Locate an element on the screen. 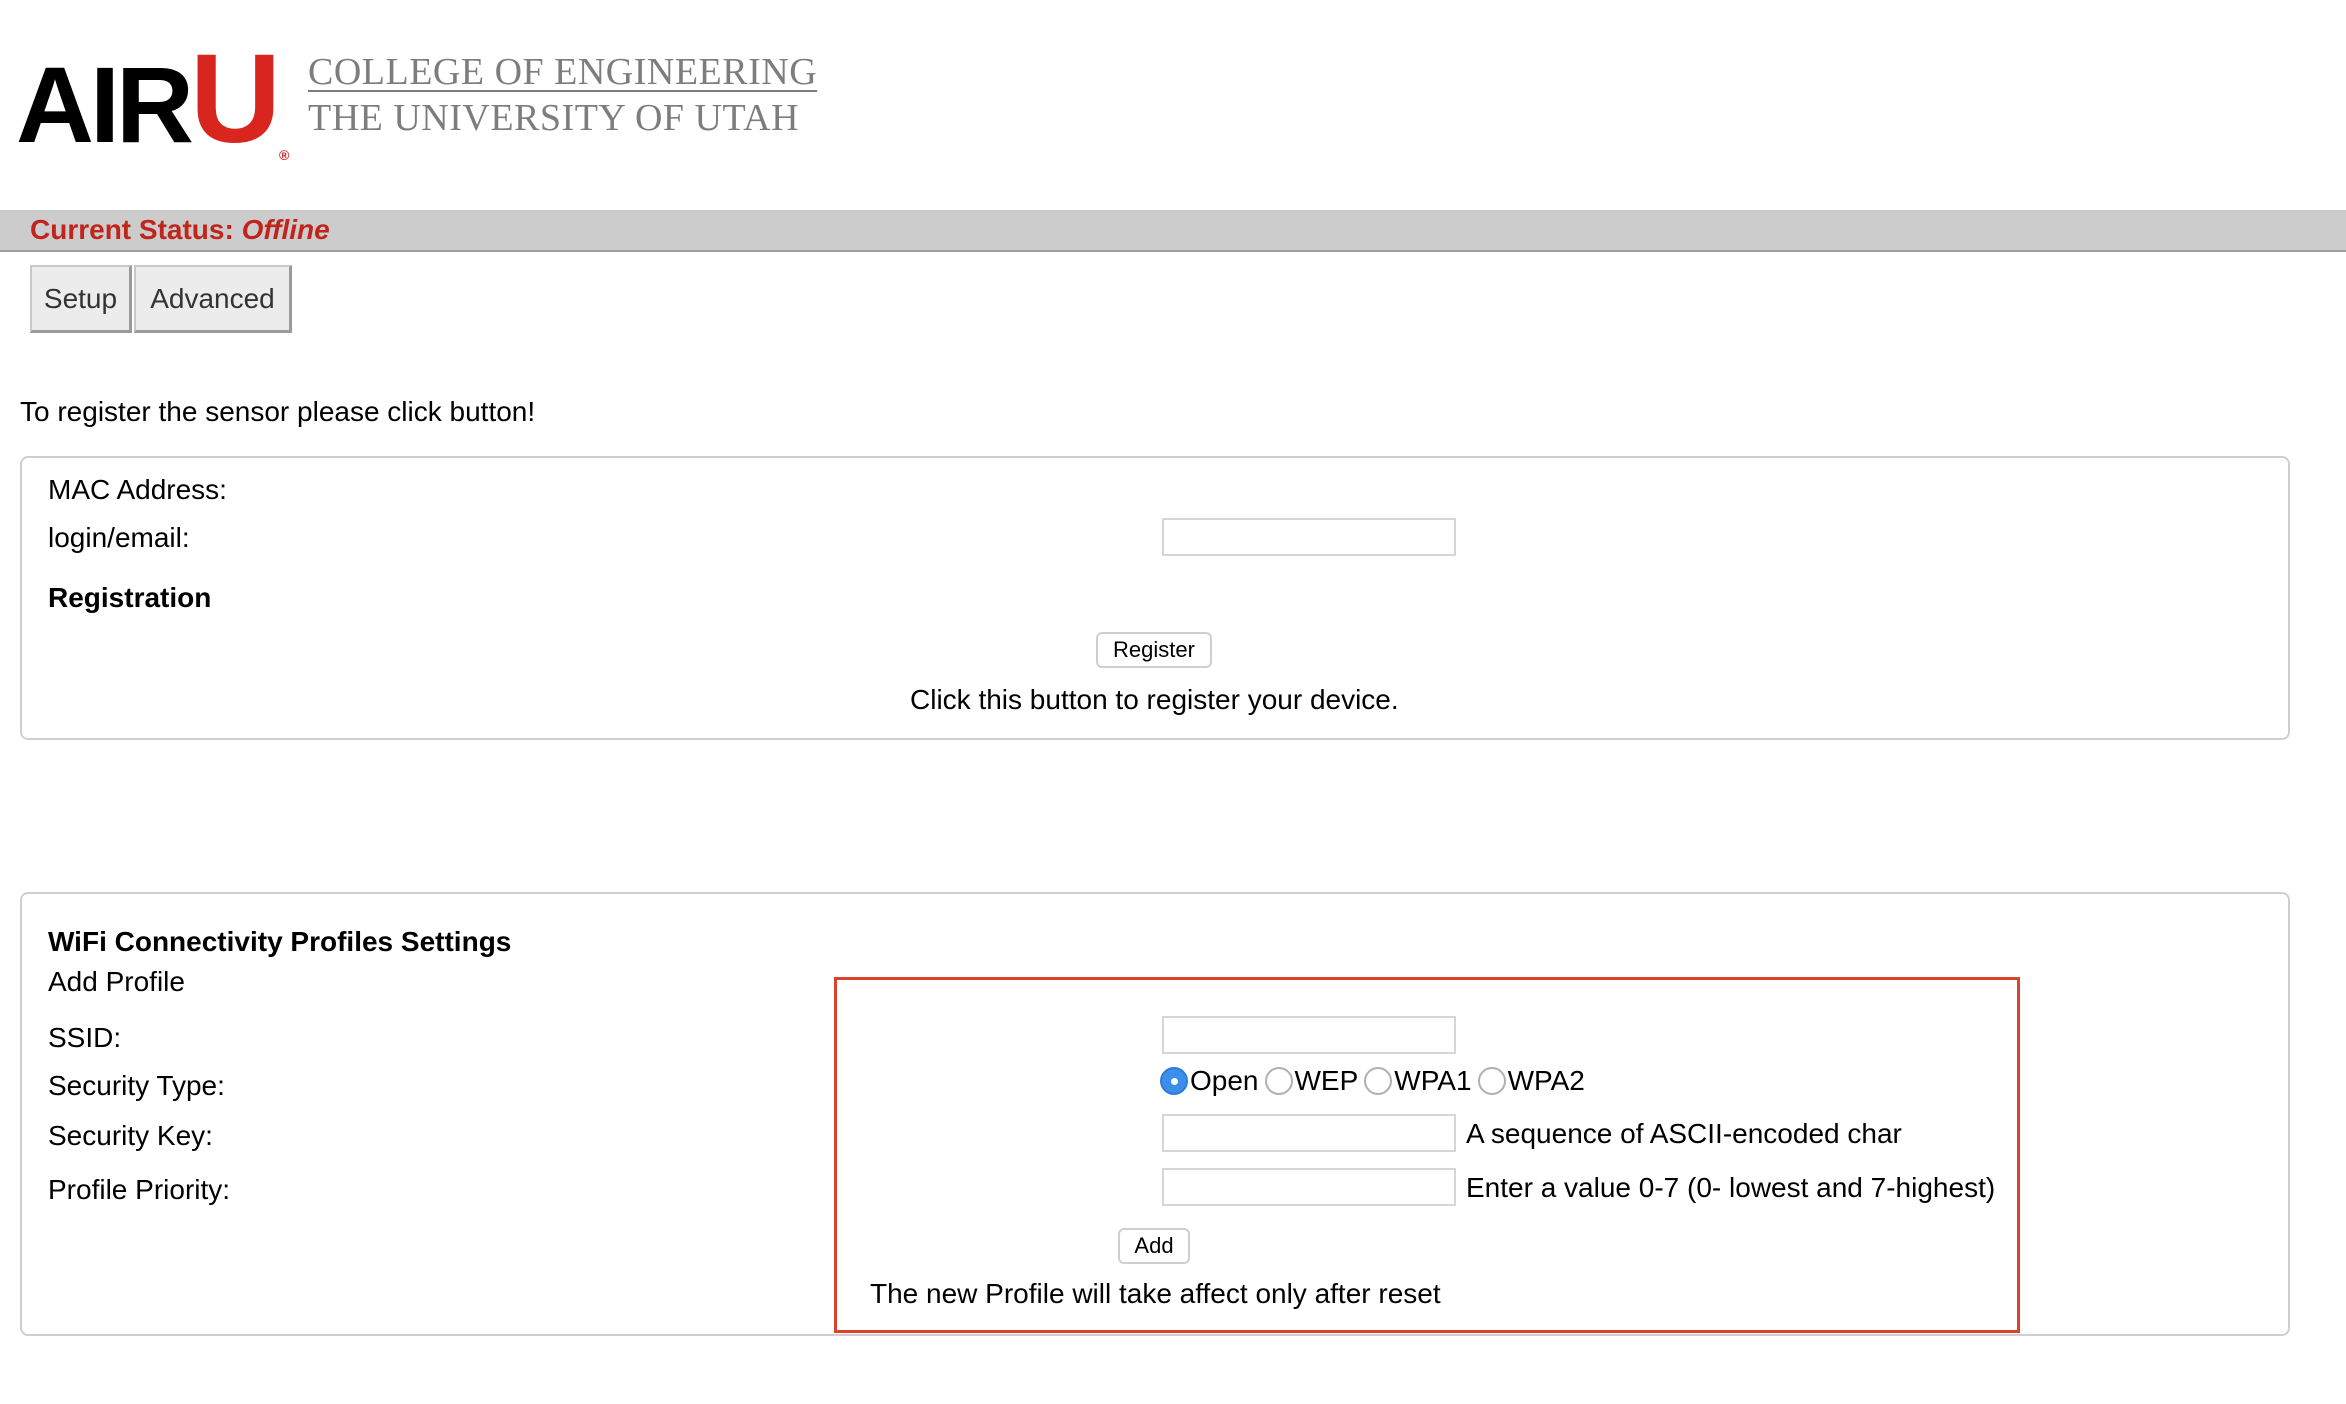 The image size is (2346, 1404). logo-college-text: COLLEGE OF ENGINEERING is located at coordinates (563, 72).